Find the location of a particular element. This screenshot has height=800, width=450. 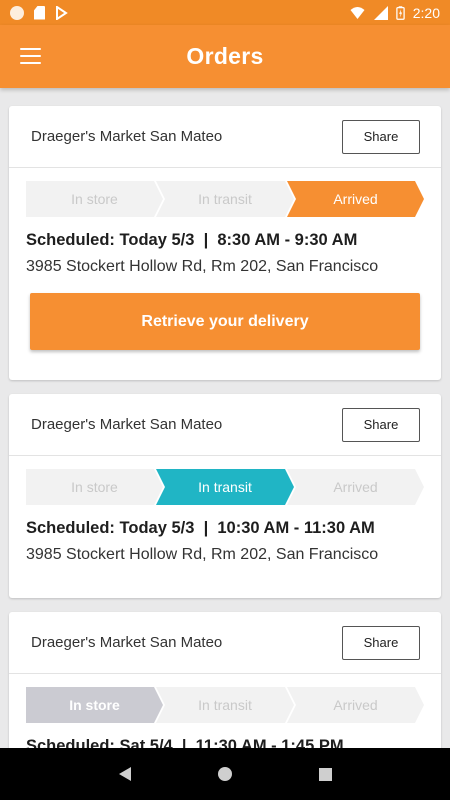

status-bar: 2:20 is located at coordinates (225, 12).